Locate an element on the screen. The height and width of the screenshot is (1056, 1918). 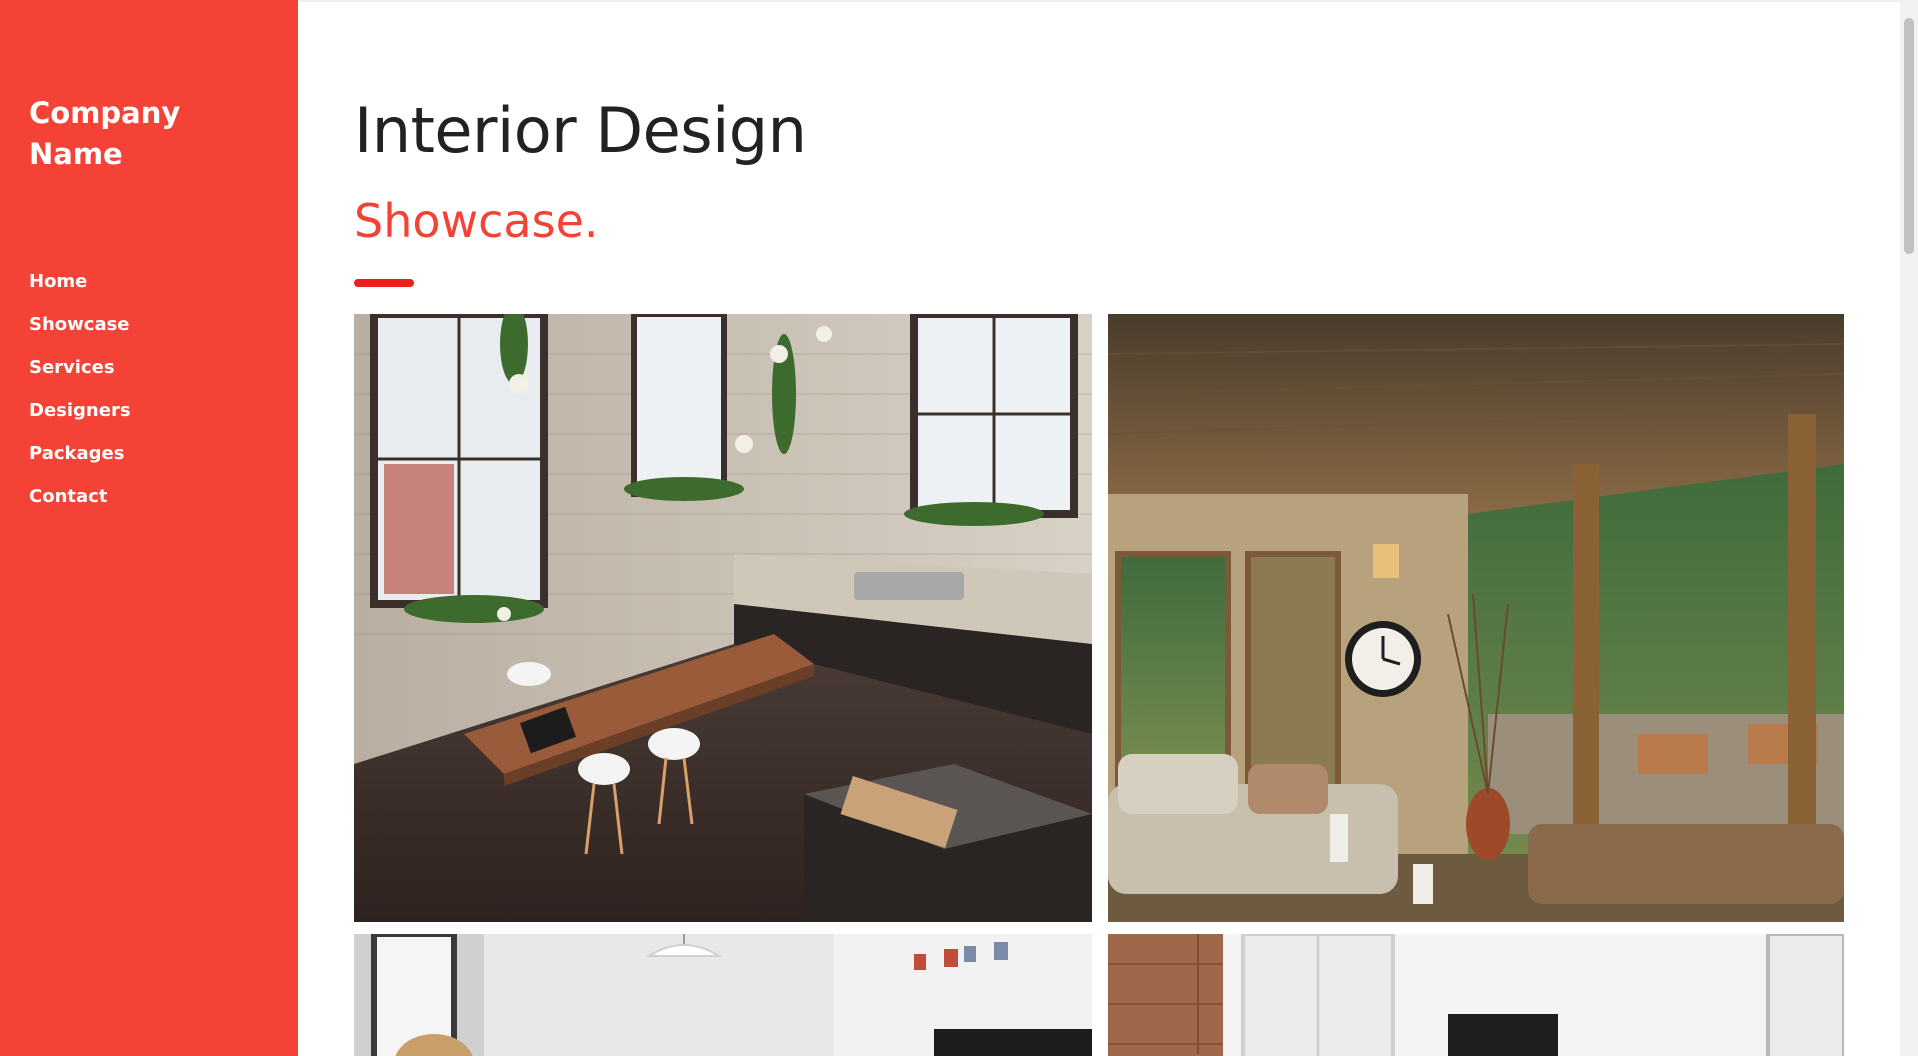
nav-contact: Contact is located at coordinates (80, 504).